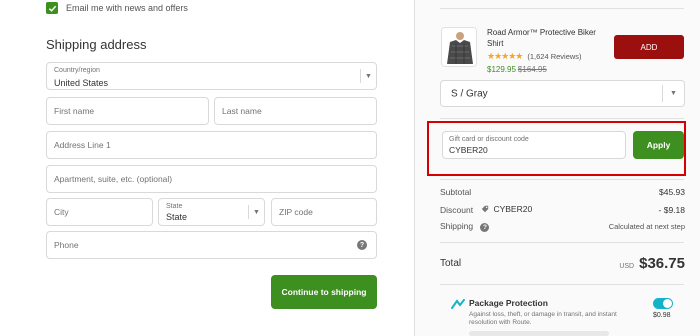 The image size is (700, 336). Describe the element at coordinates (457, 226) in the screenshot. I see `shipping-label: Shipping` at that location.